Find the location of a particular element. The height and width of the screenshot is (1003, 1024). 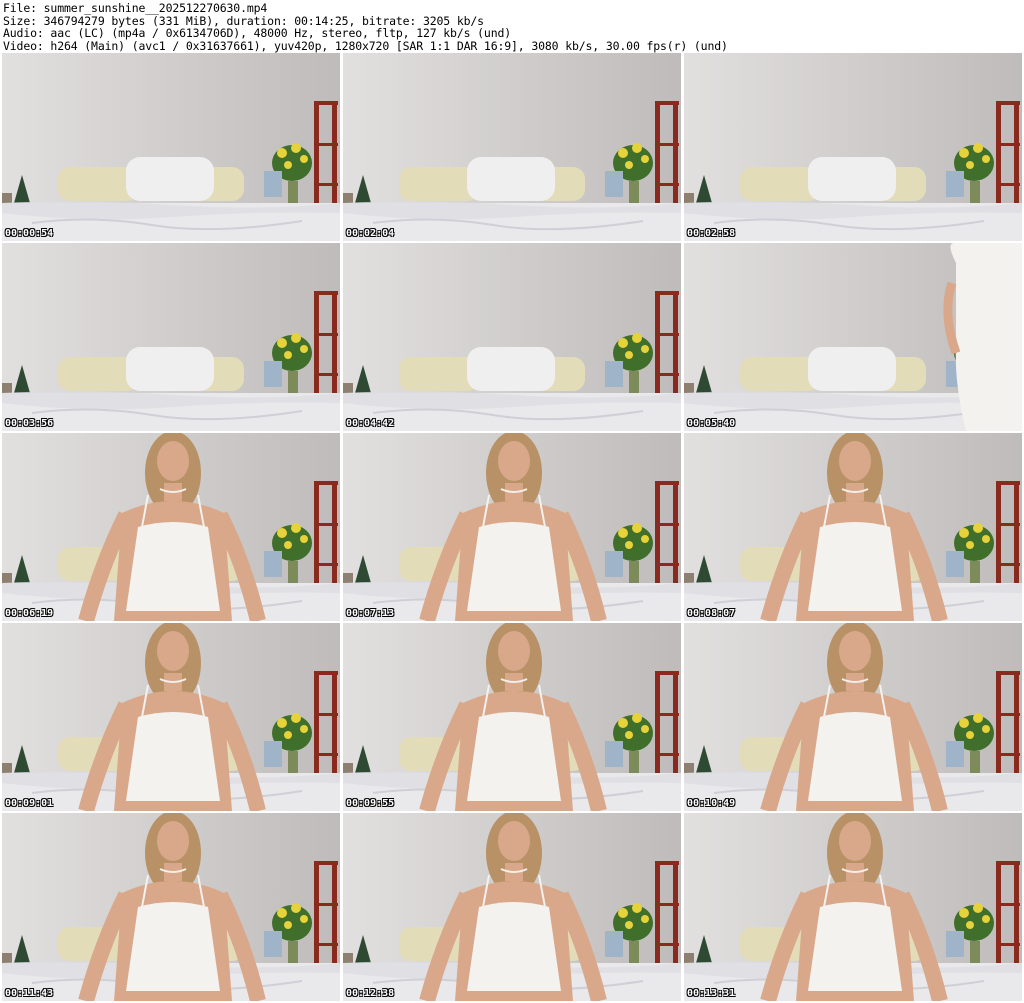

video-thumbnail: 00:02:04 is located at coordinates (512, 147).